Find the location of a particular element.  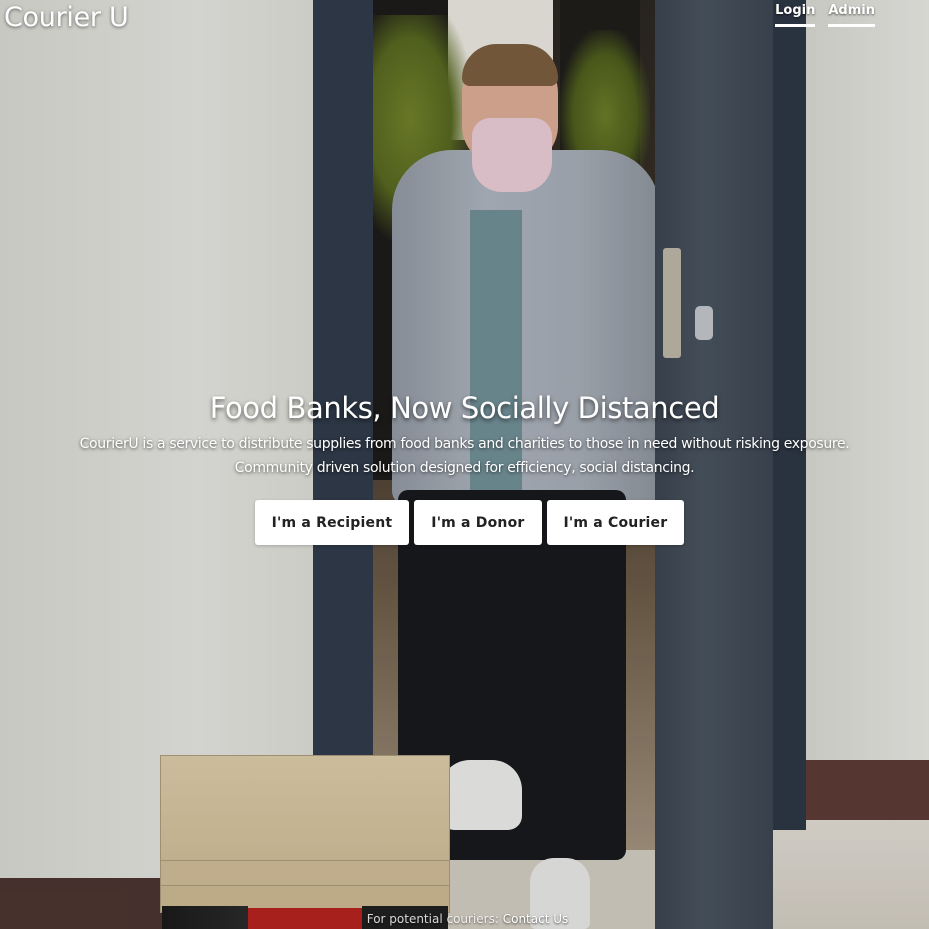

top-nav: Login Admin is located at coordinates (825, 15).